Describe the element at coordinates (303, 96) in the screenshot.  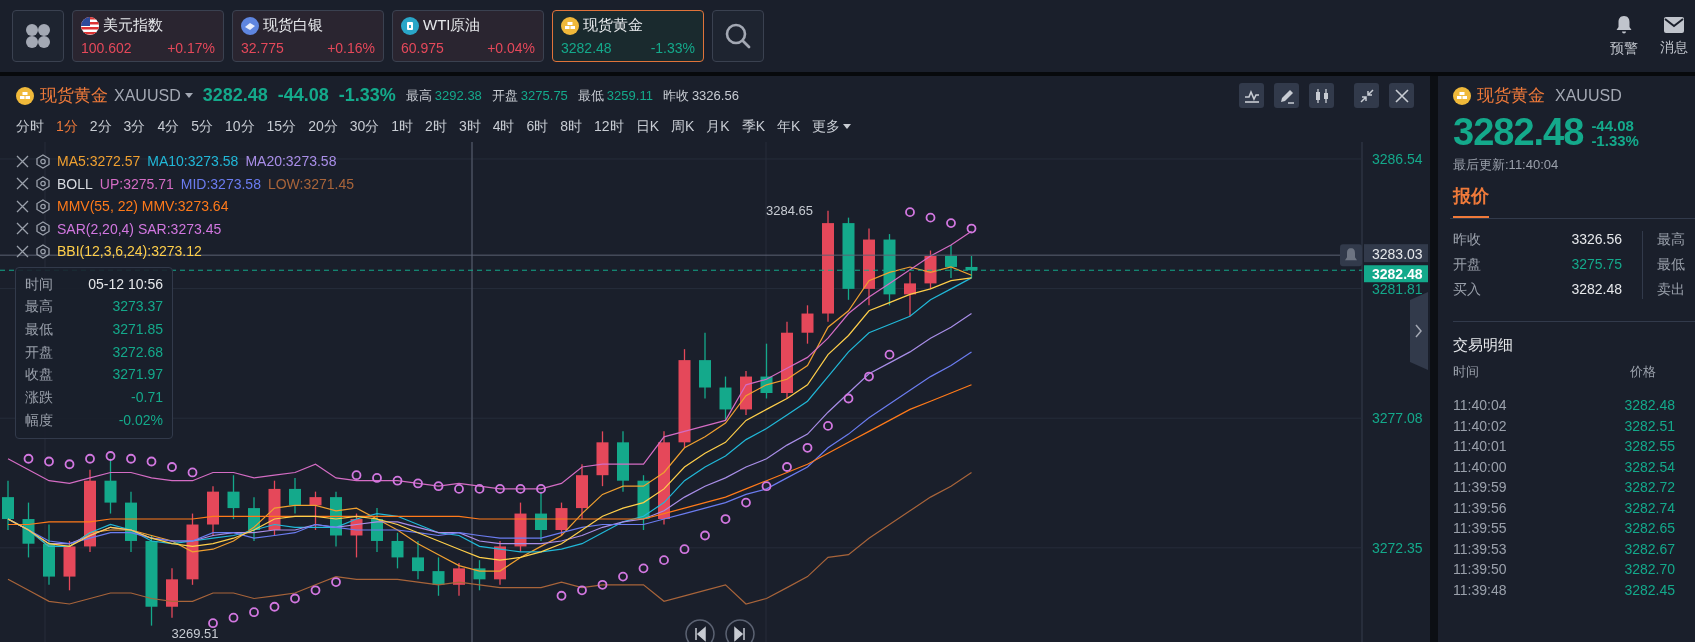
I see `price-change: -44.08` at that location.